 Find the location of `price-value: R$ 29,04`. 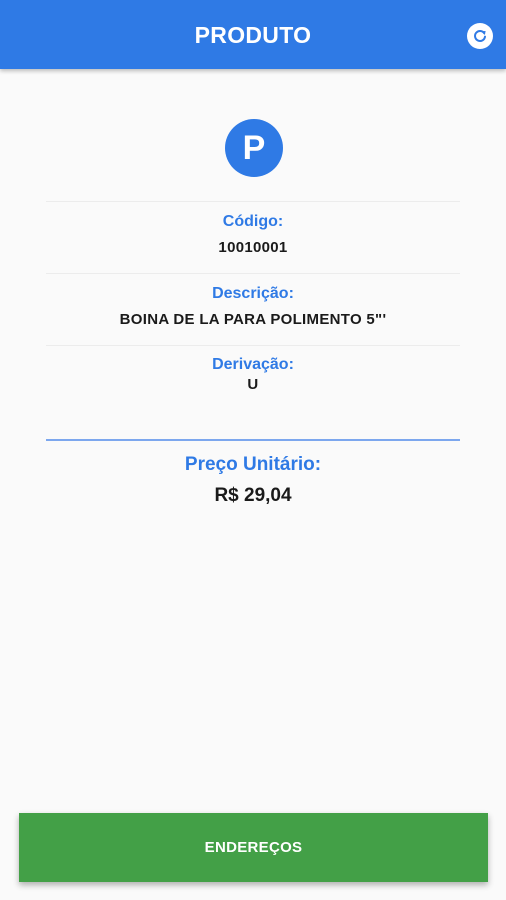

price-value: R$ 29,04 is located at coordinates (253, 495).